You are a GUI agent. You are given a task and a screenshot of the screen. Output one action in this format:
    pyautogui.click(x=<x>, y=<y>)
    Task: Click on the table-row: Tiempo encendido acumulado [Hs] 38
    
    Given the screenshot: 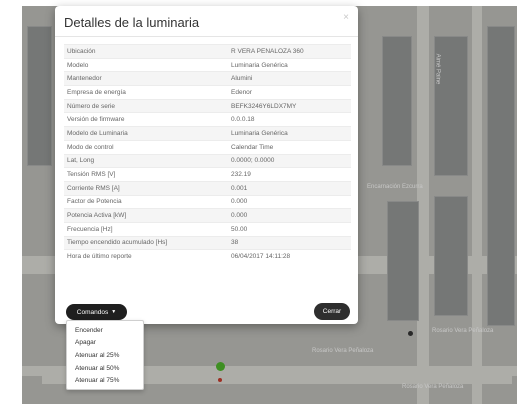 What is the action you would take?
    pyautogui.click(x=207, y=242)
    